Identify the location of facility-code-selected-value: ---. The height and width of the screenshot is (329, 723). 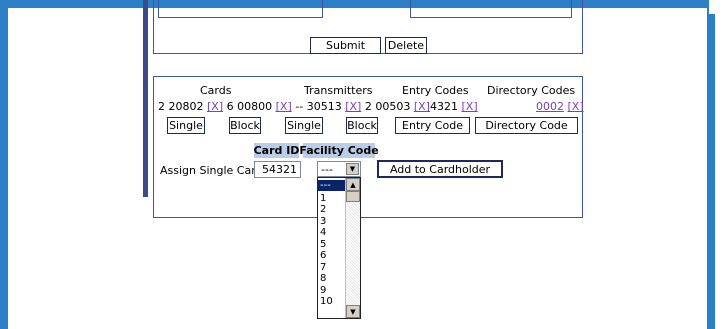
(327, 169).